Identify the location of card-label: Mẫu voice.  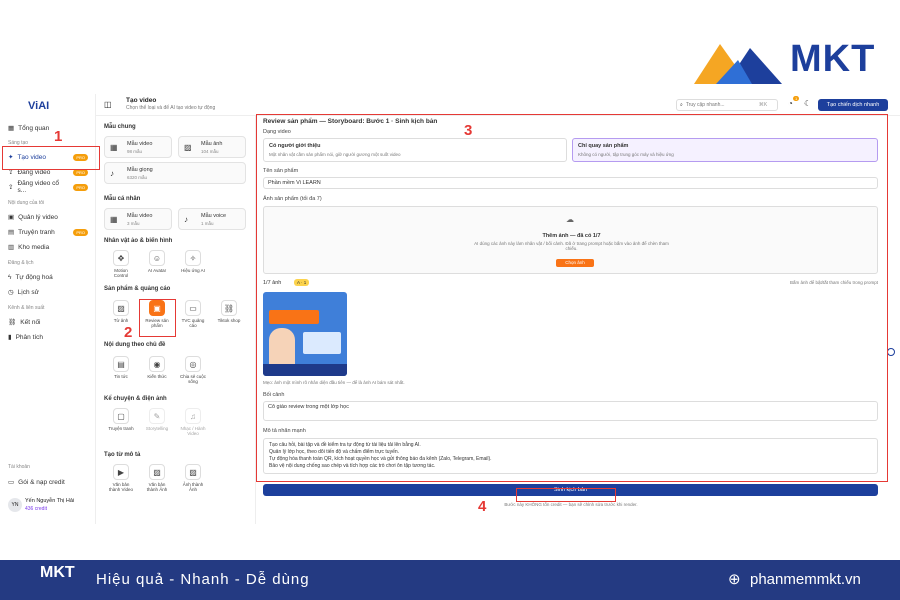
(214, 216).